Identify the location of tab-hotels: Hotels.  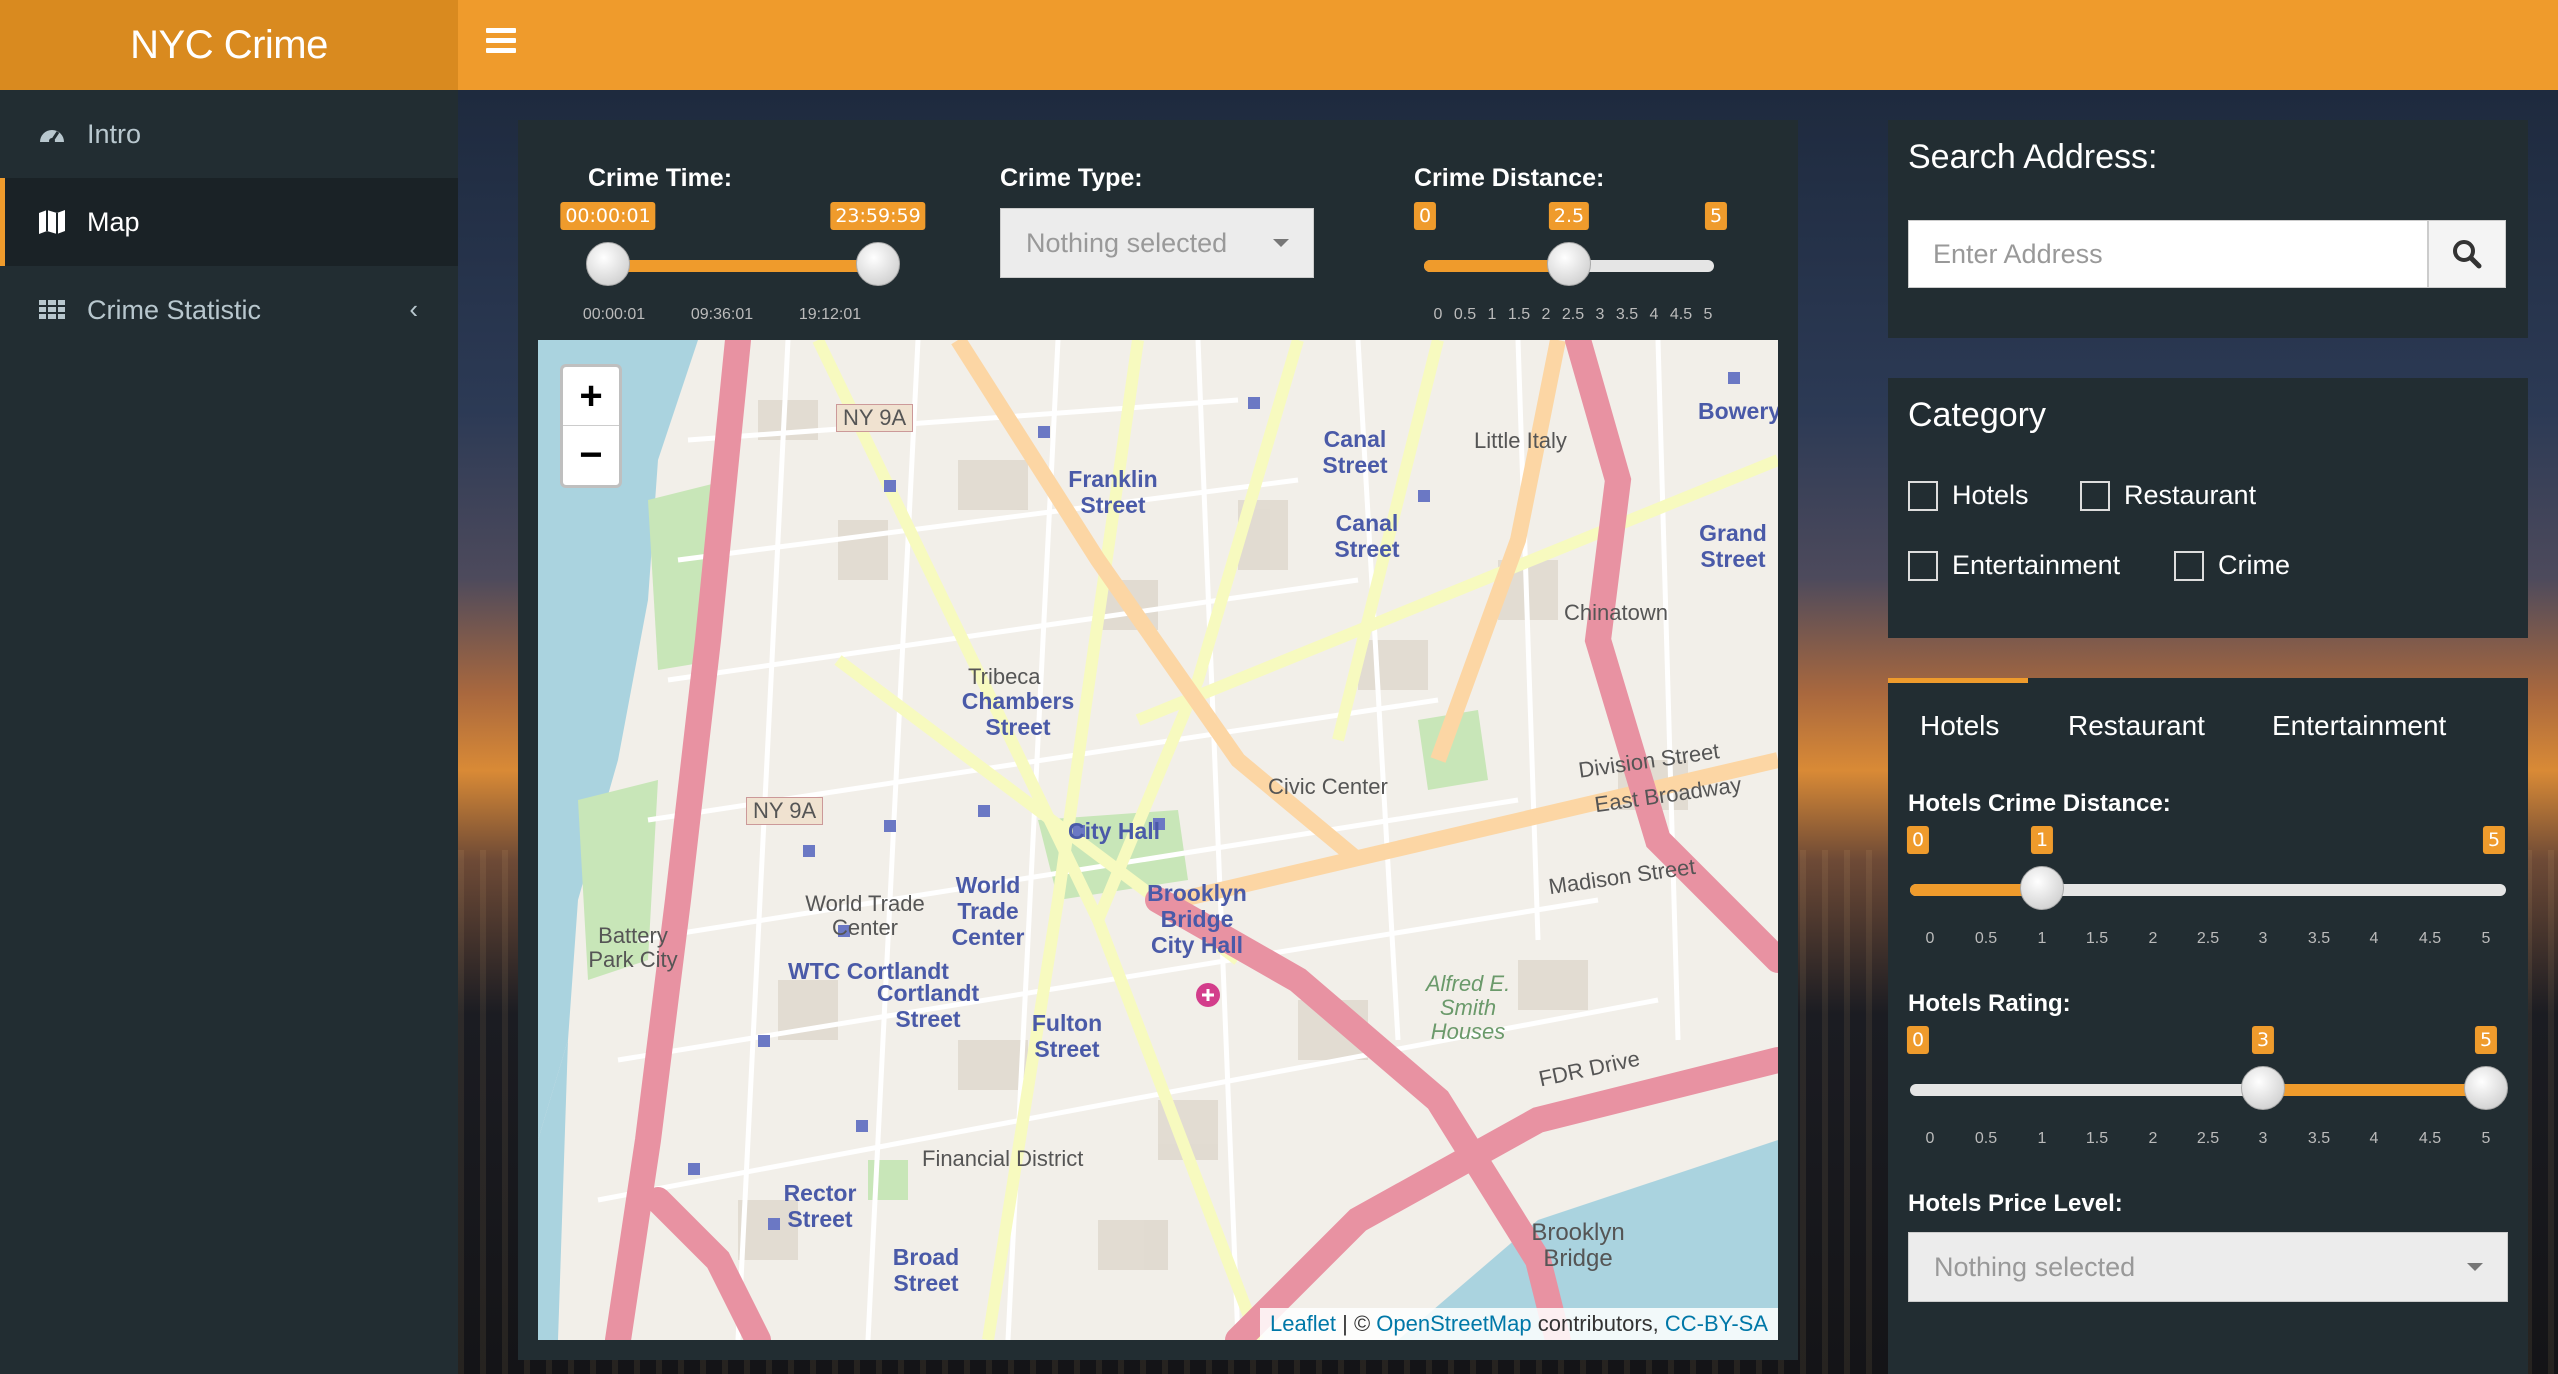
(1959, 726).